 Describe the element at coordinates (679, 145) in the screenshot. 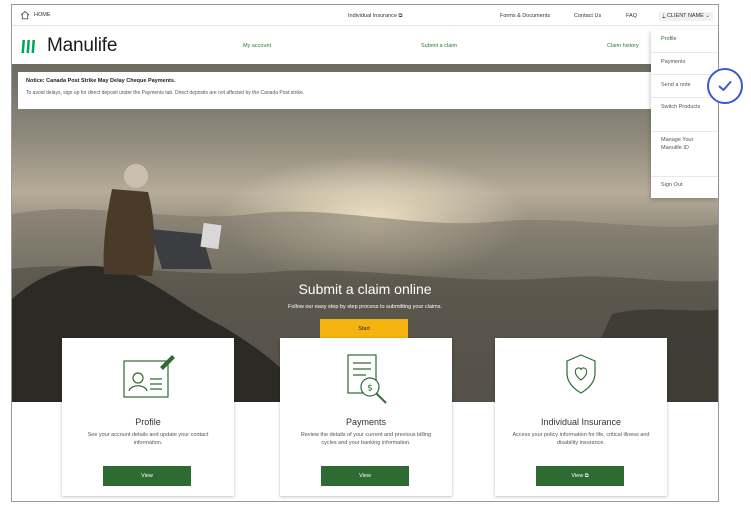

I see `menu-item-manage-id: Manage Your Manulife ID` at that location.